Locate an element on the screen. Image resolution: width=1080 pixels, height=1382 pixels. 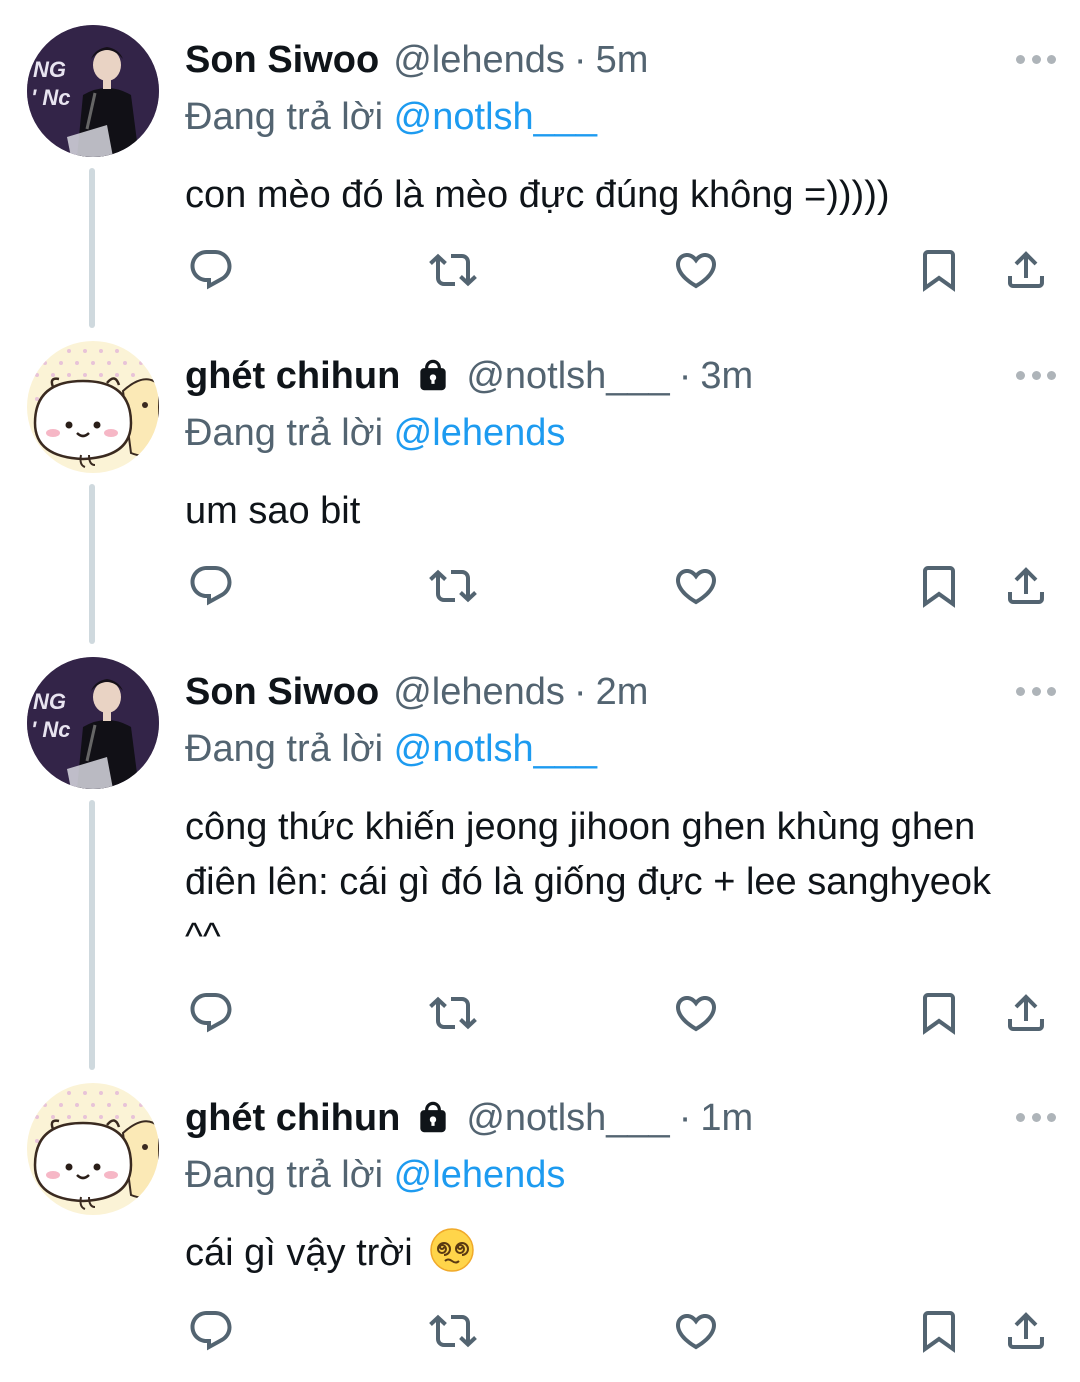
tweet-text: um sao bit is located at coordinates (273, 511).